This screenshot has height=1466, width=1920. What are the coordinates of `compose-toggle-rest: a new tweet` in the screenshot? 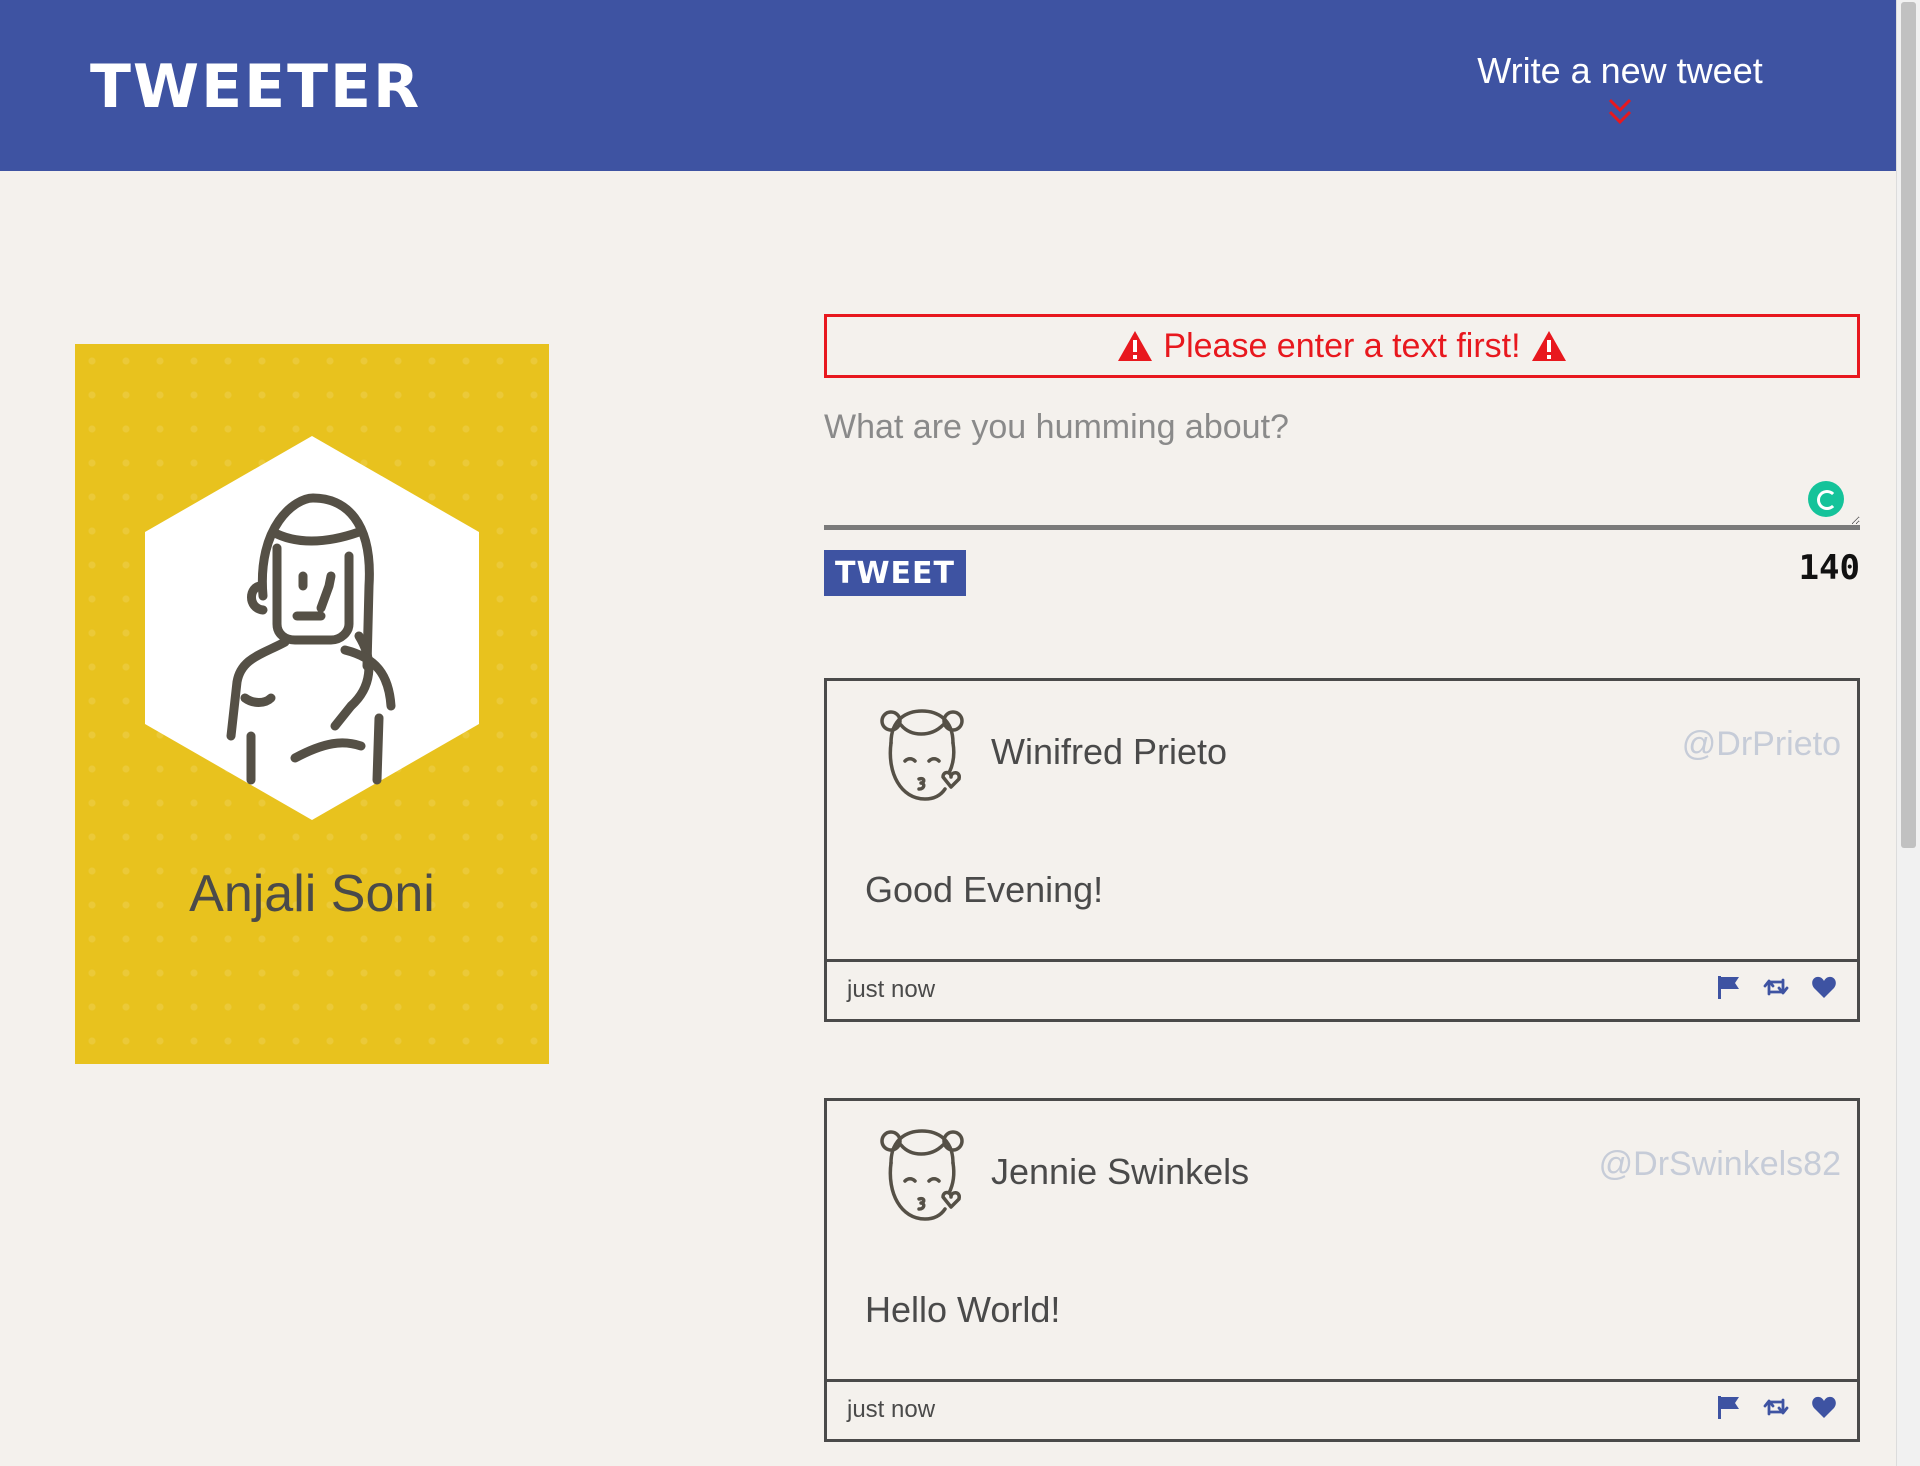 It's located at (1661, 70).